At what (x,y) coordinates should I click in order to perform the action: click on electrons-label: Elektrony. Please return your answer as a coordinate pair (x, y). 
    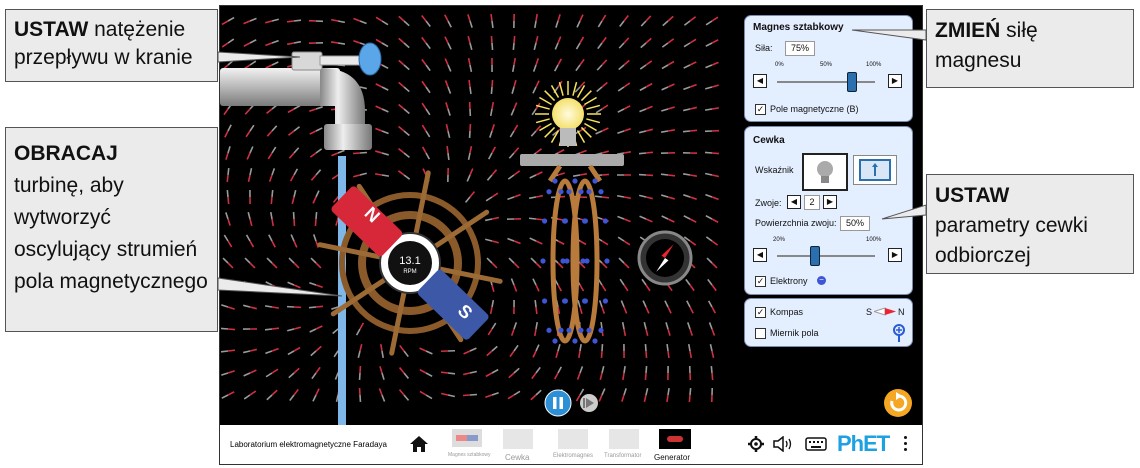
    Looking at the image, I should click on (789, 281).